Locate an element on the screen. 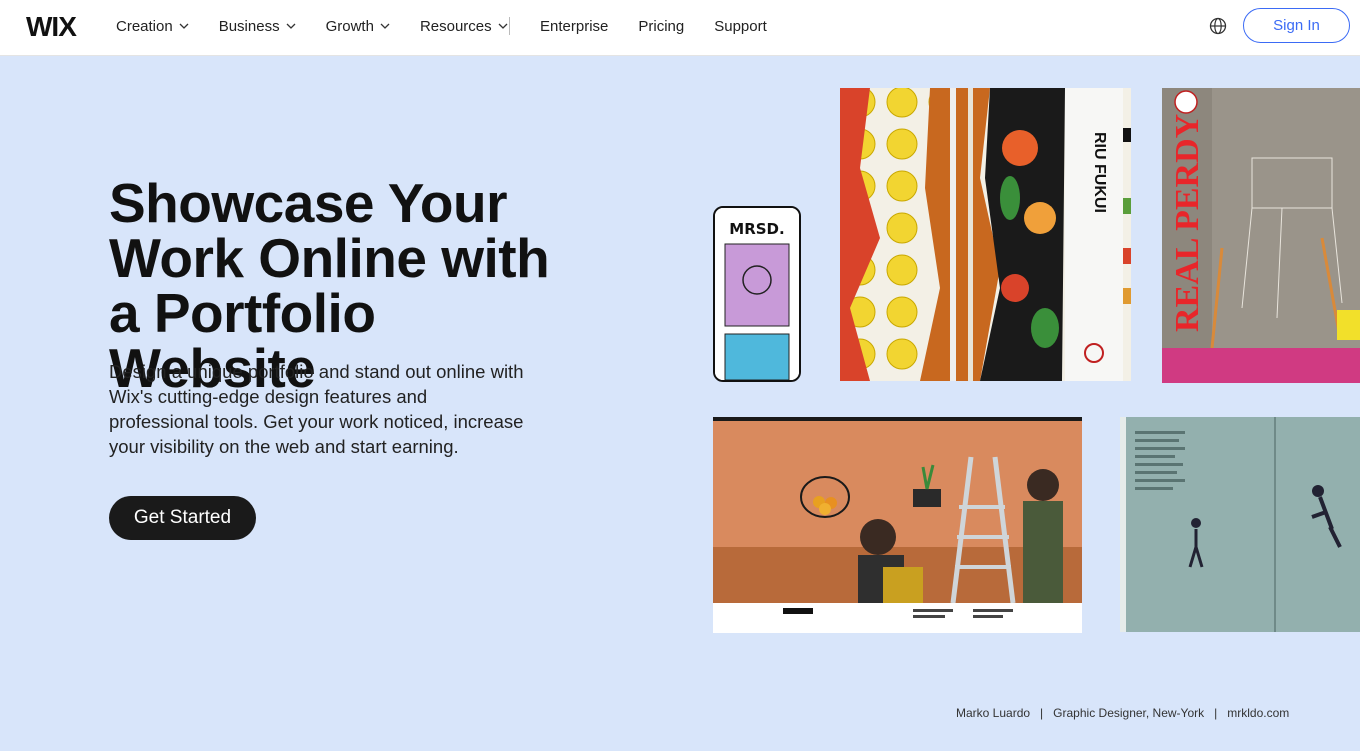 The height and width of the screenshot is (751, 1360). portfolio-card-photo is located at coordinates (897, 525).